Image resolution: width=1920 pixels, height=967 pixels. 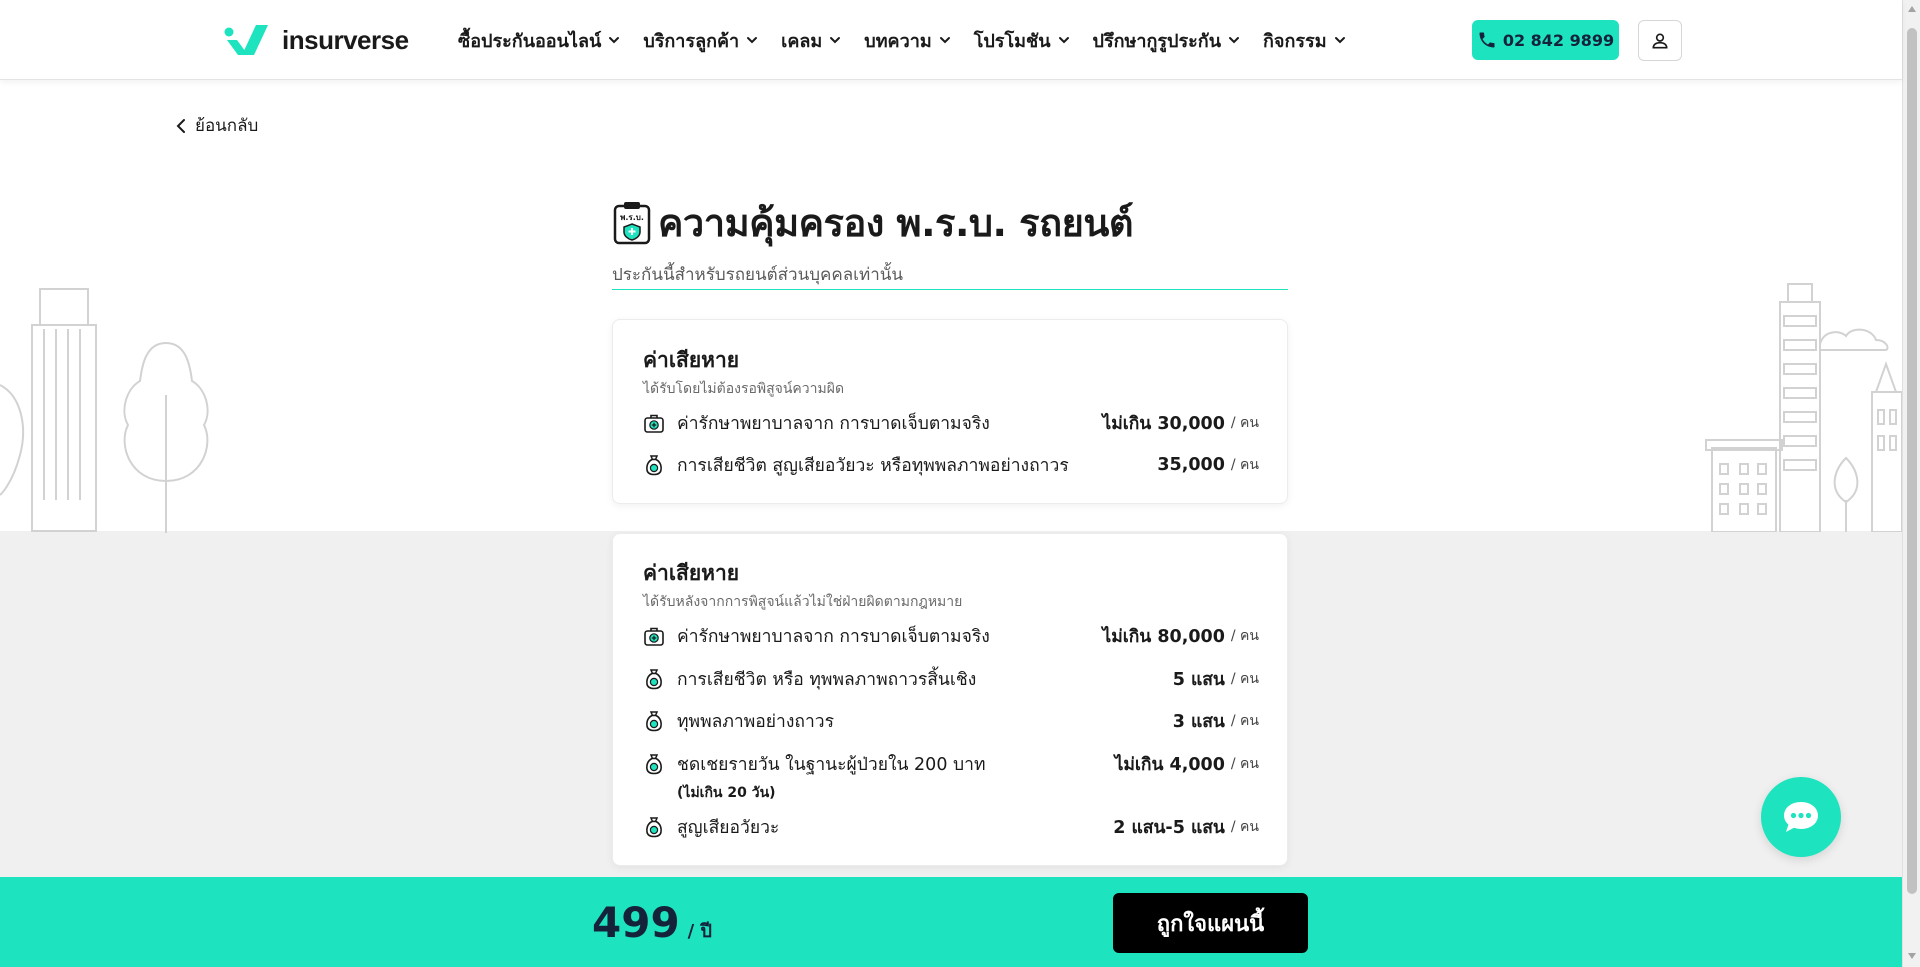 I want to click on coverage-value: 35,000, so click(x=1191, y=465).